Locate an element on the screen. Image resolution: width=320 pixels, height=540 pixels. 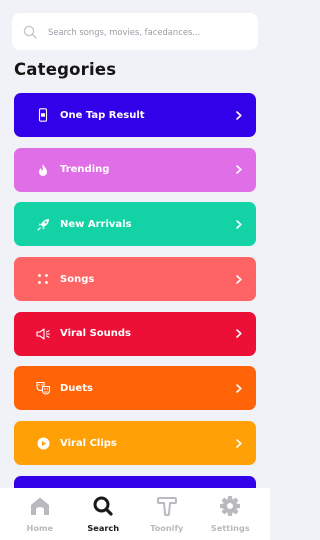
fire-icon is located at coordinates (43, 170).